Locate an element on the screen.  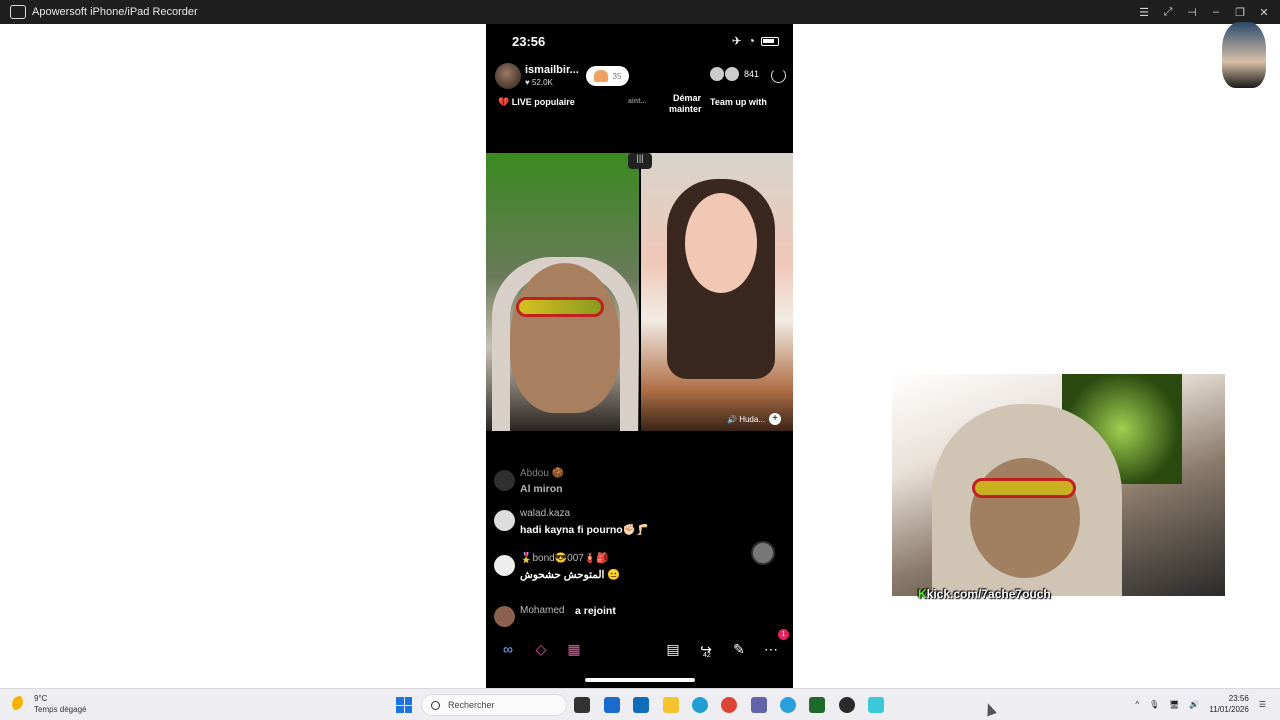
taskbar-search: Rechercher is located at coordinates (494, 705).